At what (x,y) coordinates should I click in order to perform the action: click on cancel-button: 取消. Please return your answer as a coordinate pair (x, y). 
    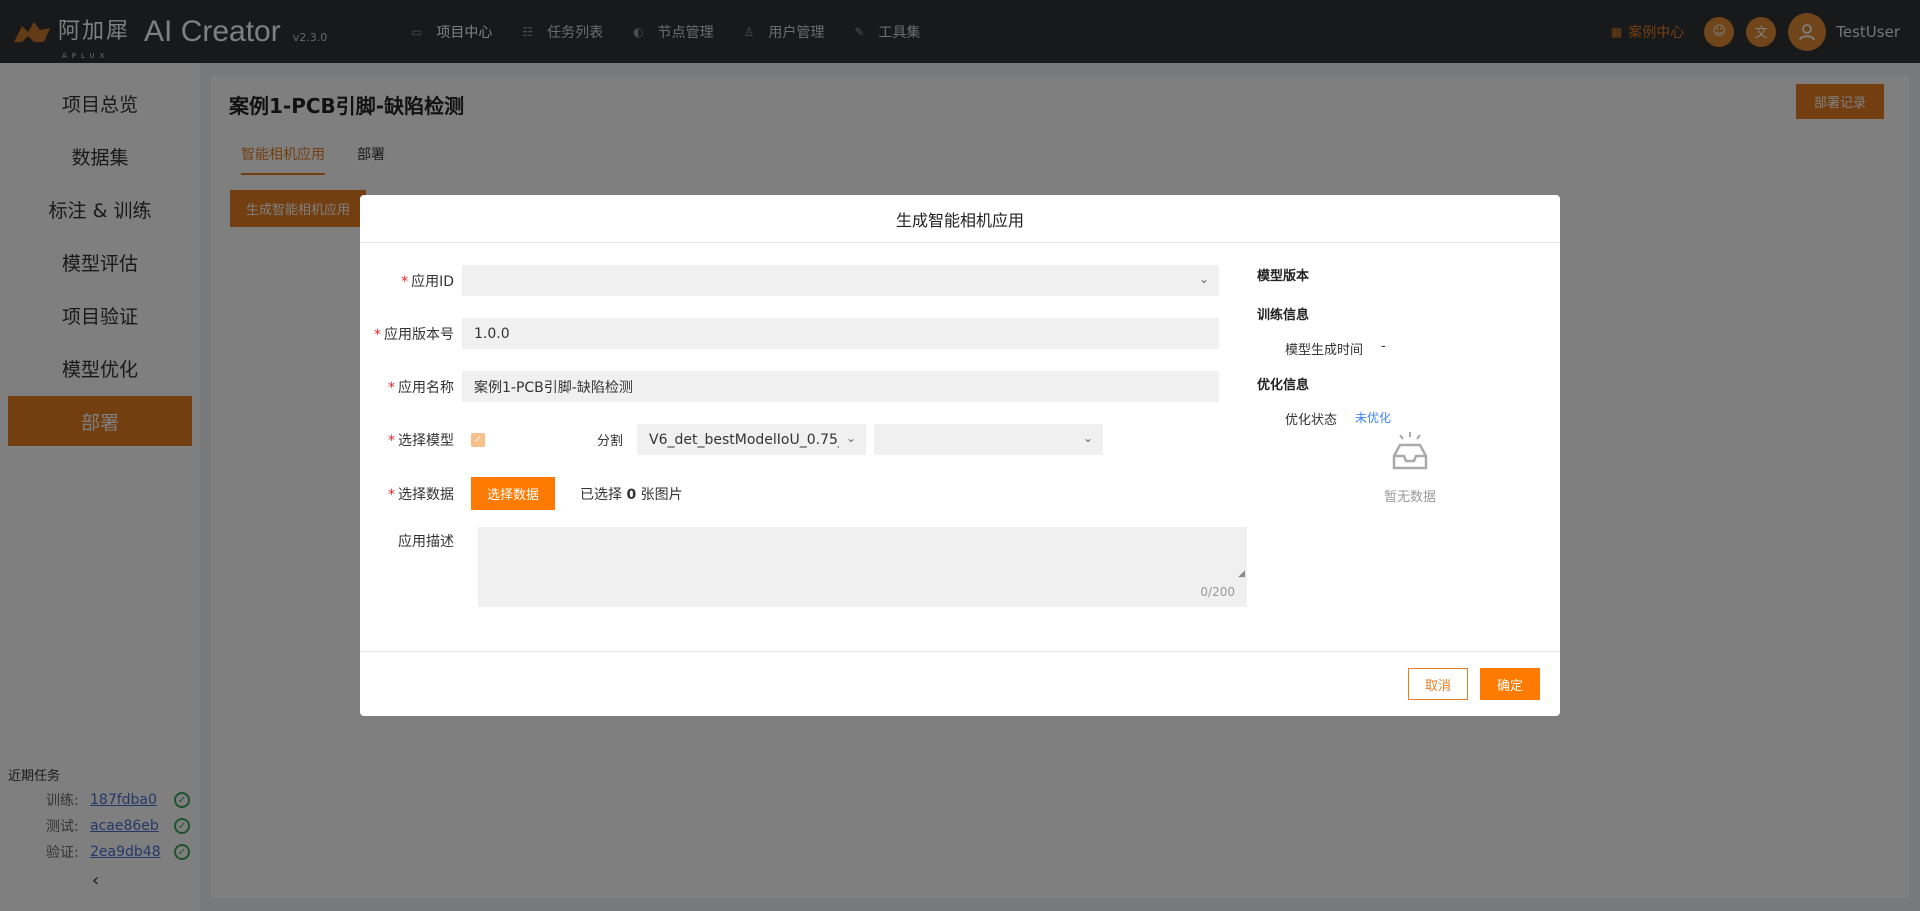
    Looking at the image, I should click on (1438, 684).